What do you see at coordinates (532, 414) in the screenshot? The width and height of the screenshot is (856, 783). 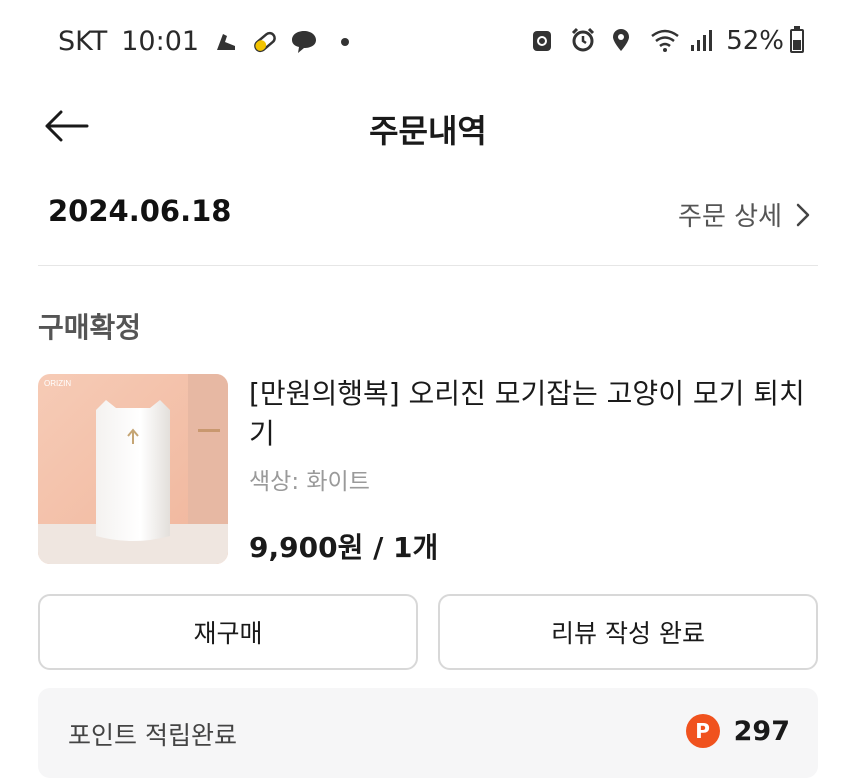 I see `product-name: [만원의행복] 오리진 모기잡는 고양이 모기 퇴치기` at bounding box center [532, 414].